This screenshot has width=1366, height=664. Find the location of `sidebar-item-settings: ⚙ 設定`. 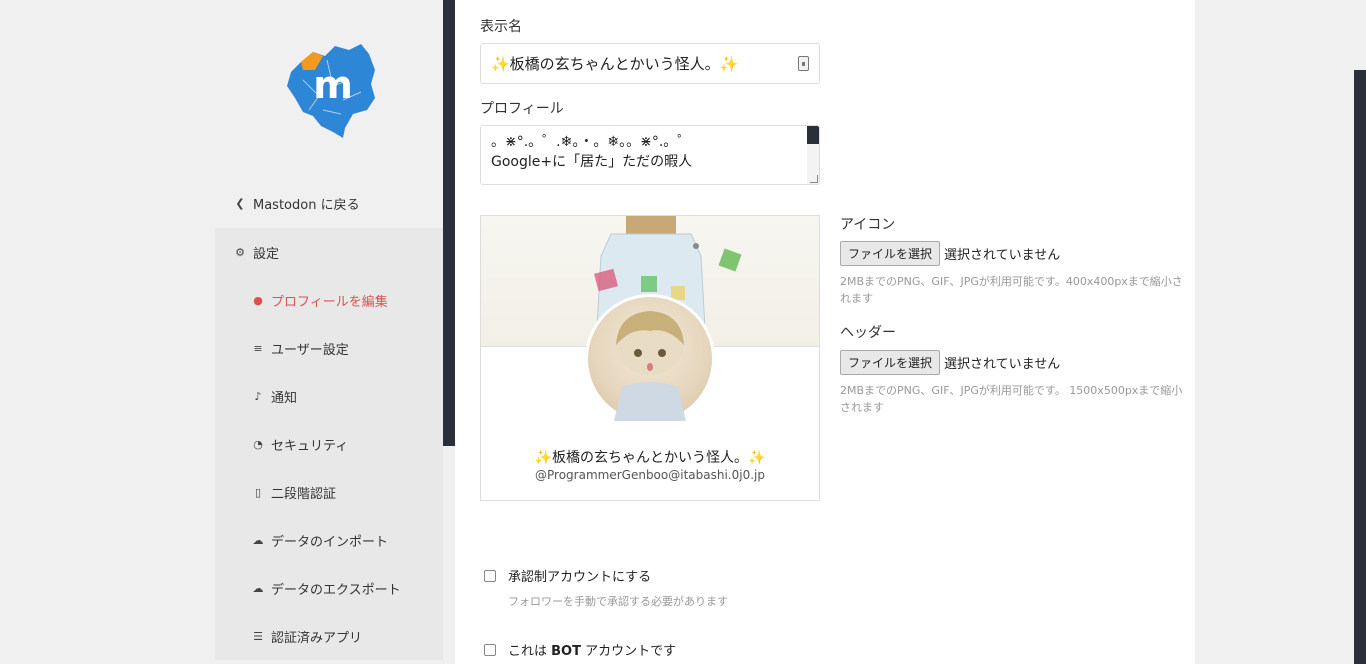

sidebar-item-settings: ⚙ 設定 is located at coordinates (329, 252).